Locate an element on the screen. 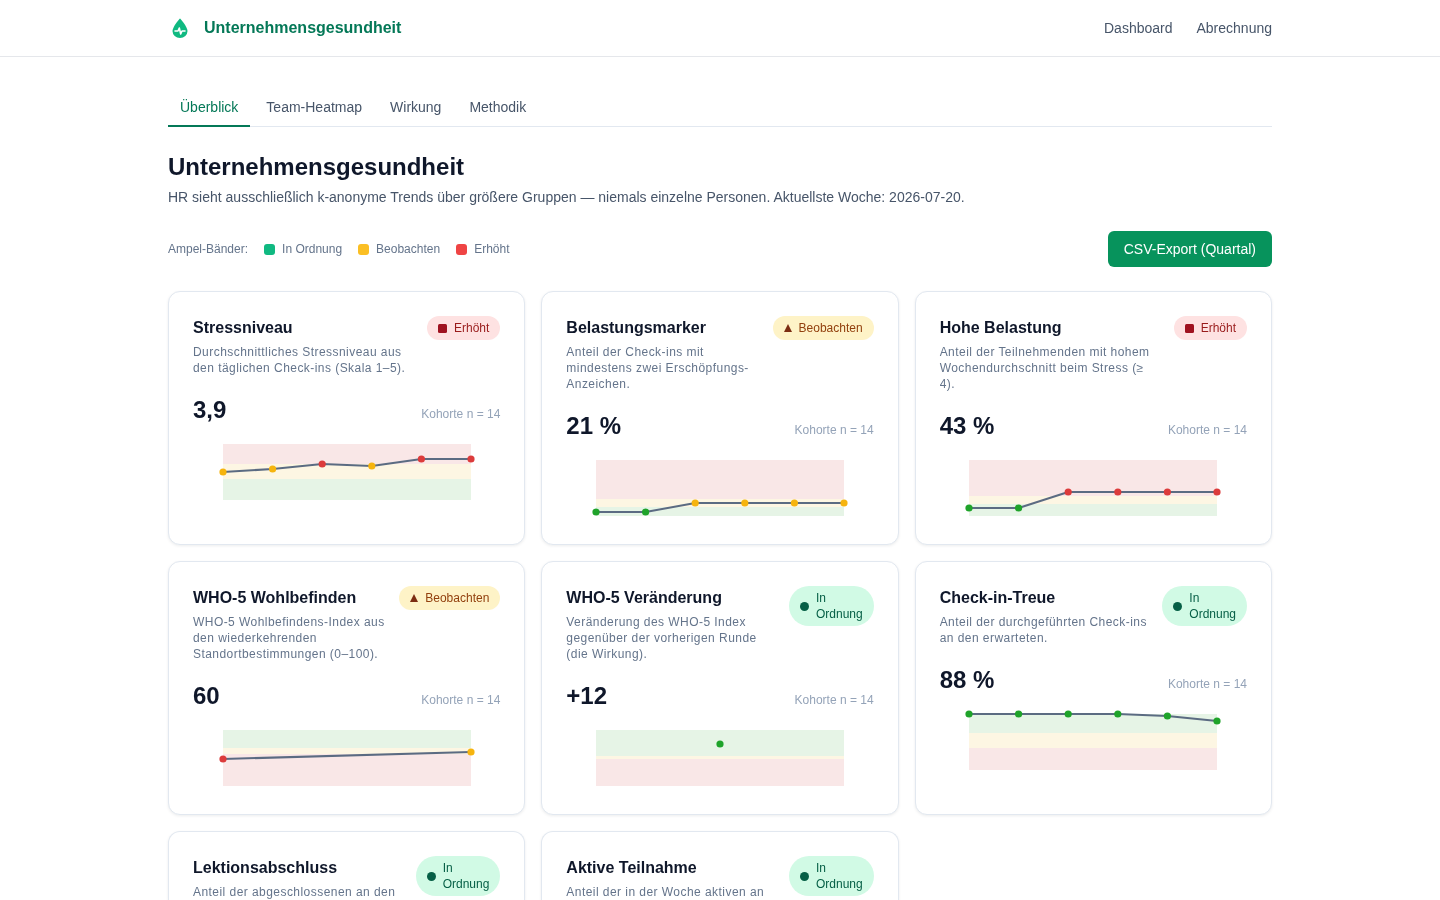 The image size is (1440, 900). card-description: Anteil der Teilnehmenden mit hohem Wochendurchschnitt beim Stress (≥ 4). is located at coordinates (1045, 368).